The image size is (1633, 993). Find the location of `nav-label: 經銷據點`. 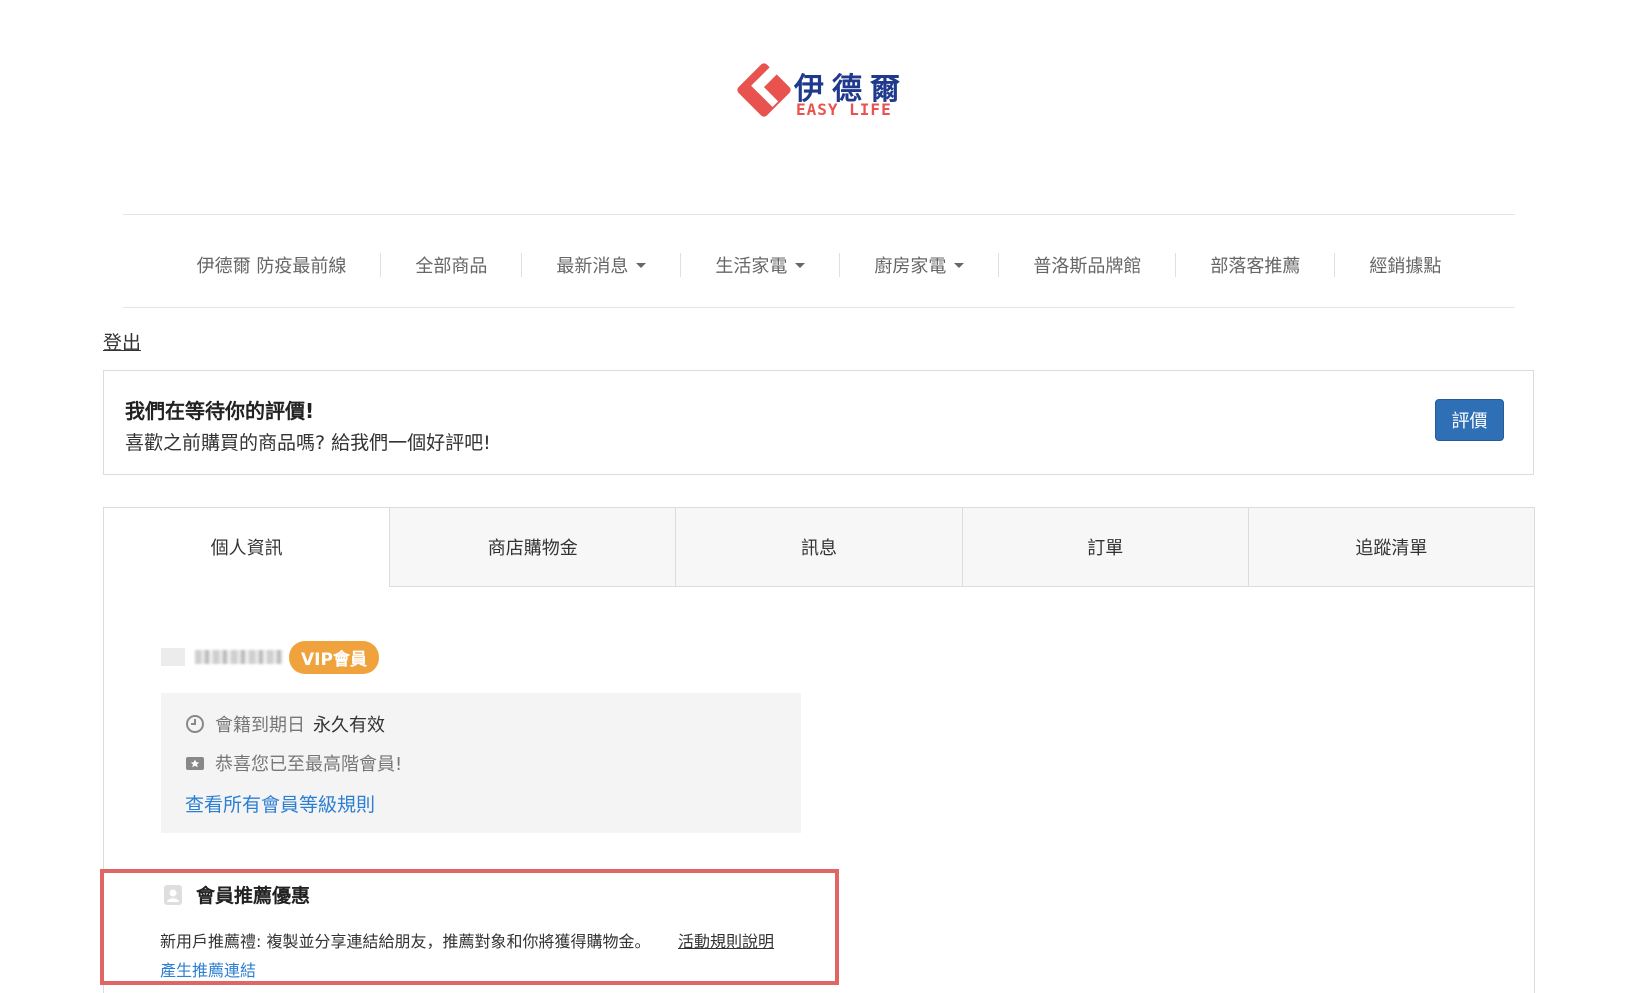

nav-label: 經銷據點 is located at coordinates (1405, 266).